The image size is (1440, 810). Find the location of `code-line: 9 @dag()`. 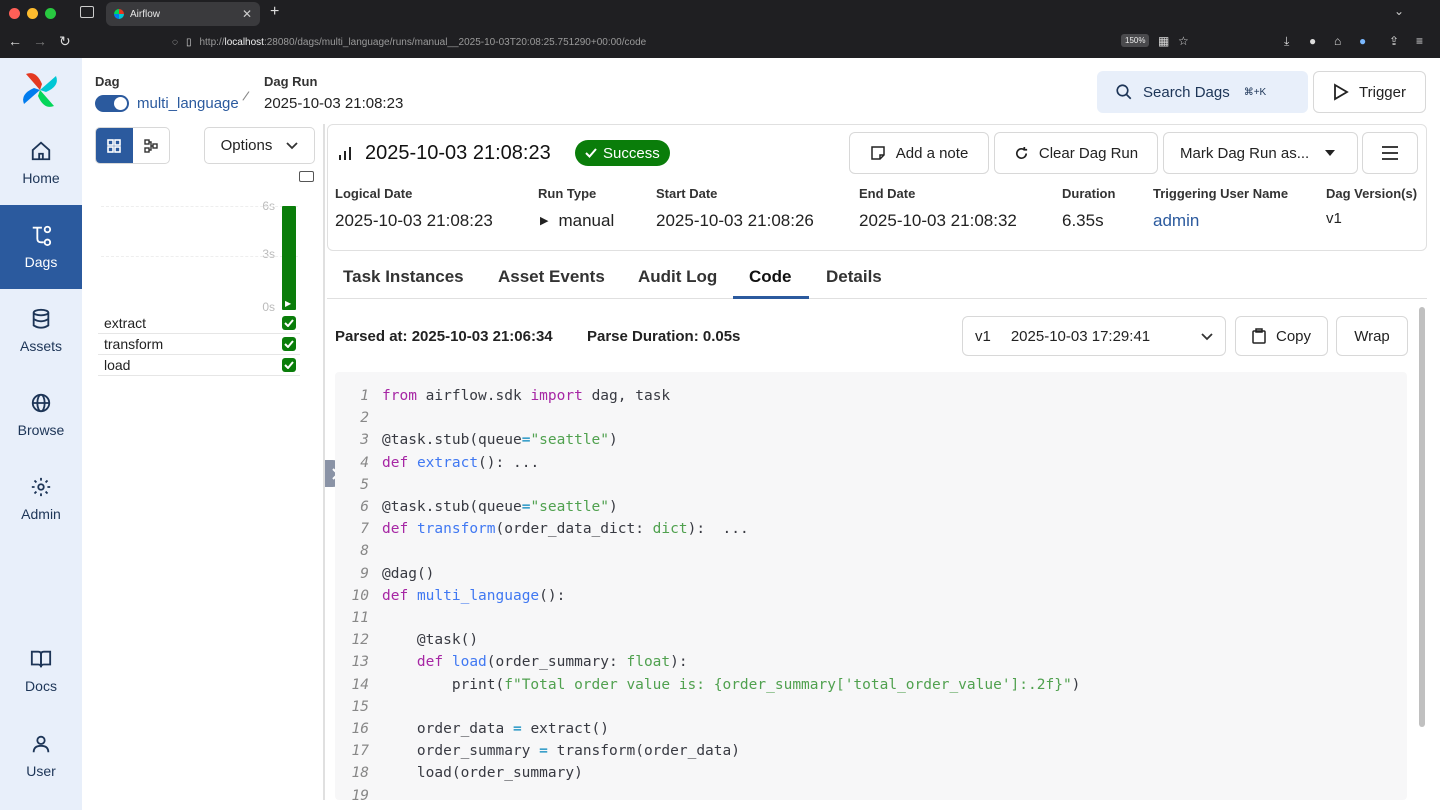

code-line: 9 @dag() is located at coordinates (384, 574).